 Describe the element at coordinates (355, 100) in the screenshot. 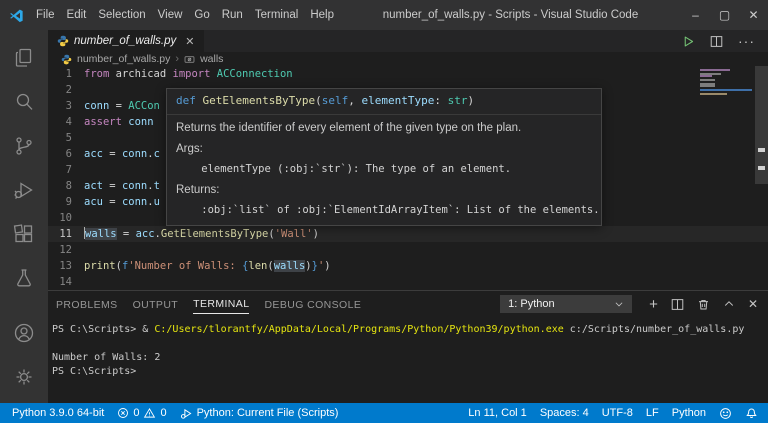

I see `code-token: ,` at that location.